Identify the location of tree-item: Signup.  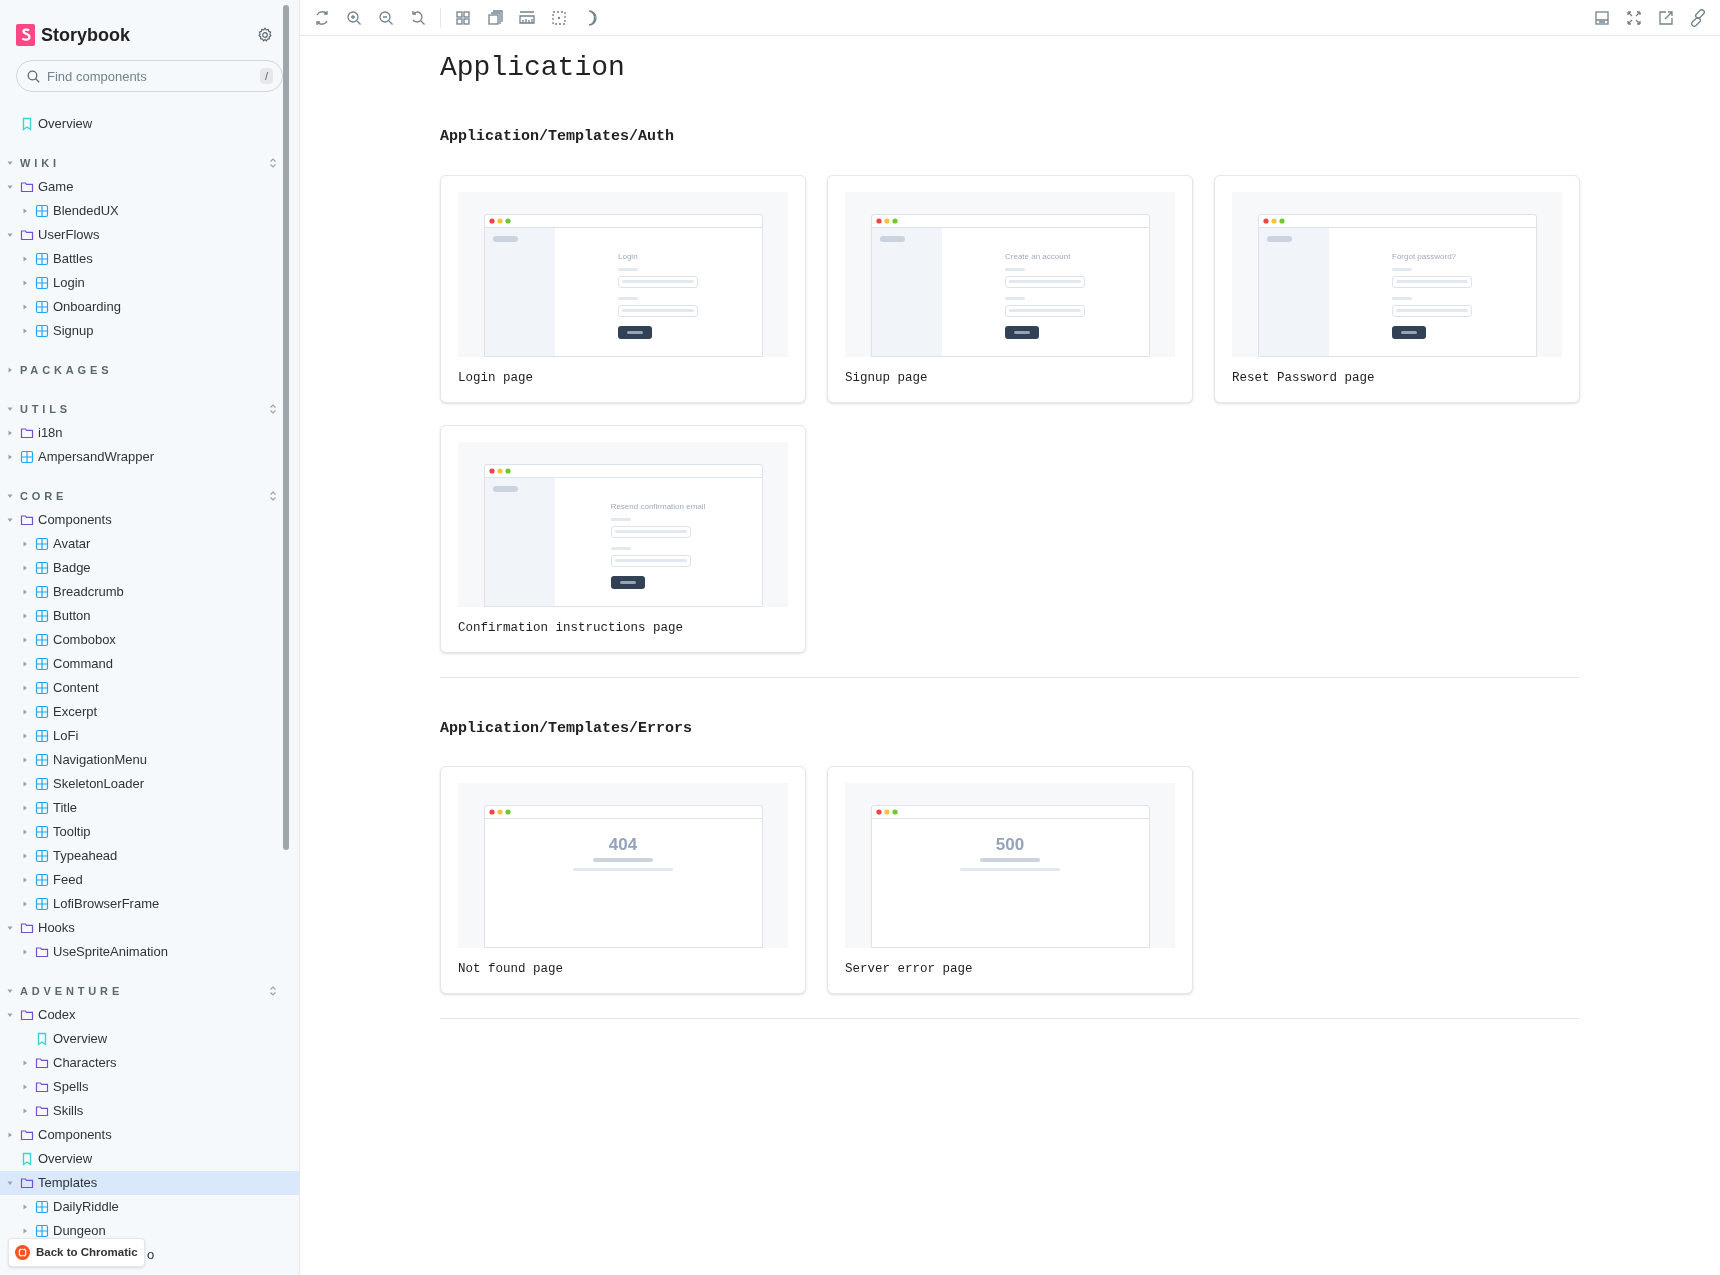
(149, 331).